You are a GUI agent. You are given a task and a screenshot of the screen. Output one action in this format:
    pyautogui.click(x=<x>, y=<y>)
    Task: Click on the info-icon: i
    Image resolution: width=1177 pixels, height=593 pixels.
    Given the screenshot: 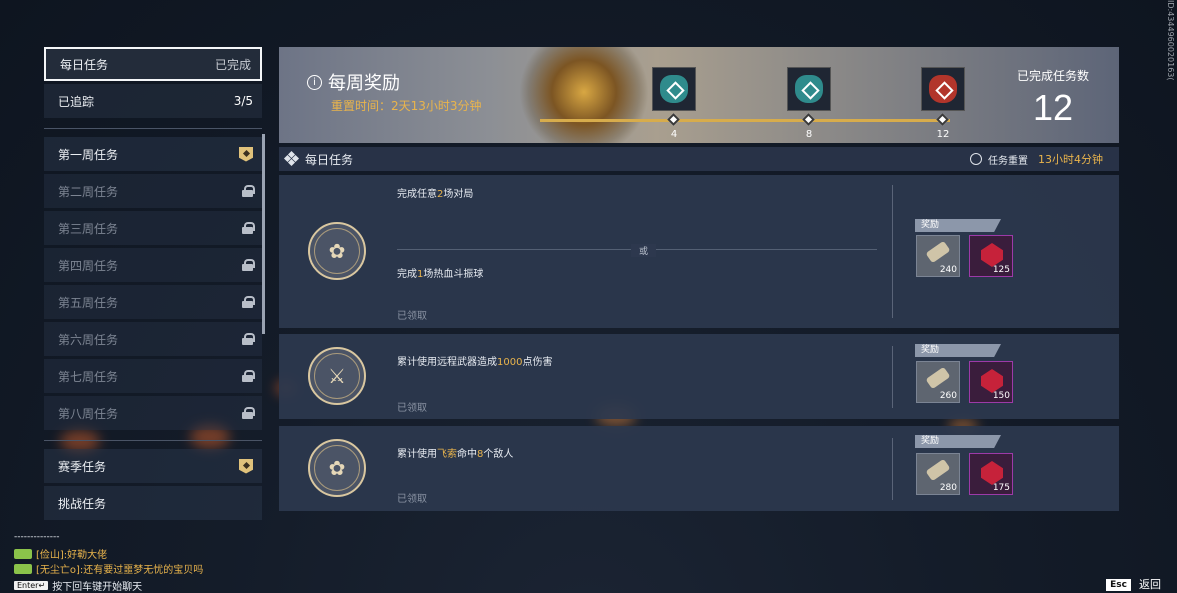 What is the action you would take?
    pyautogui.click(x=314, y=82)
    